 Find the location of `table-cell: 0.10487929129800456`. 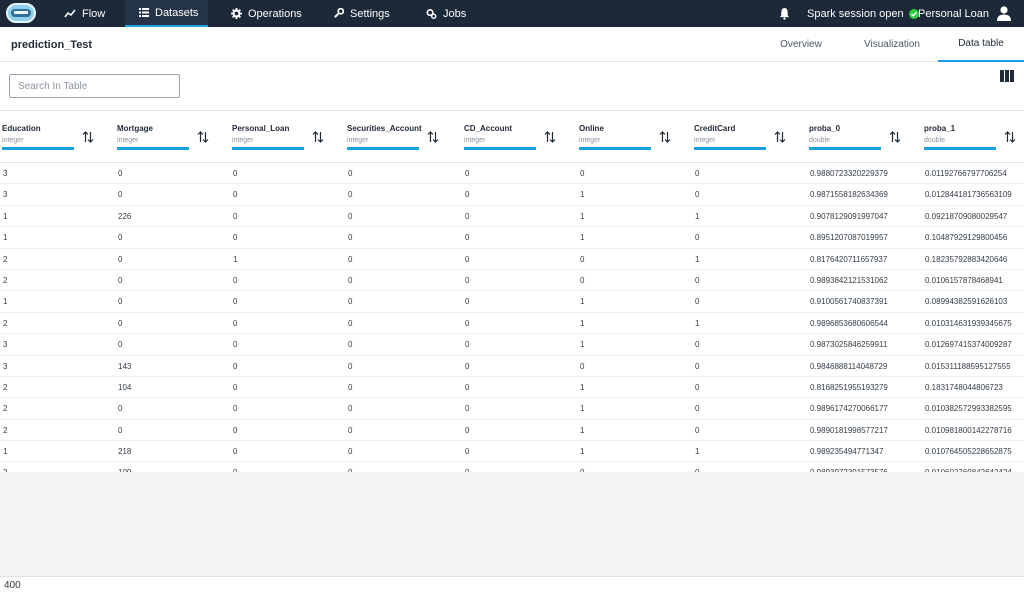

table-cell: 0.10487929129800456 is located at coordinates (966, 238).